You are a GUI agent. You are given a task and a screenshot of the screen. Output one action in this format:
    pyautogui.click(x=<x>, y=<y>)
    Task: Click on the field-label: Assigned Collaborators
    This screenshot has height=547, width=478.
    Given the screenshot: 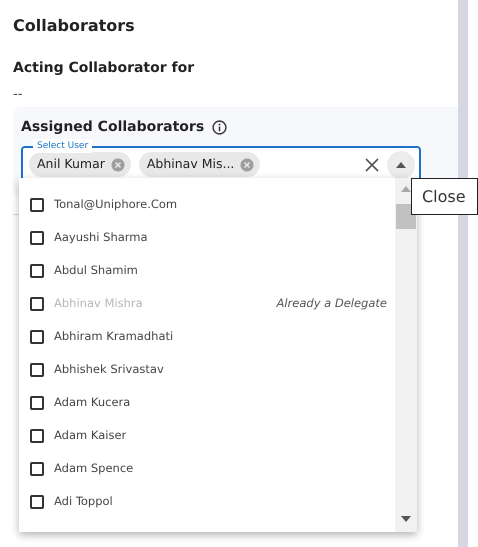 What is the action you would take?
    pyautogui.click(x=112, y=127)
    